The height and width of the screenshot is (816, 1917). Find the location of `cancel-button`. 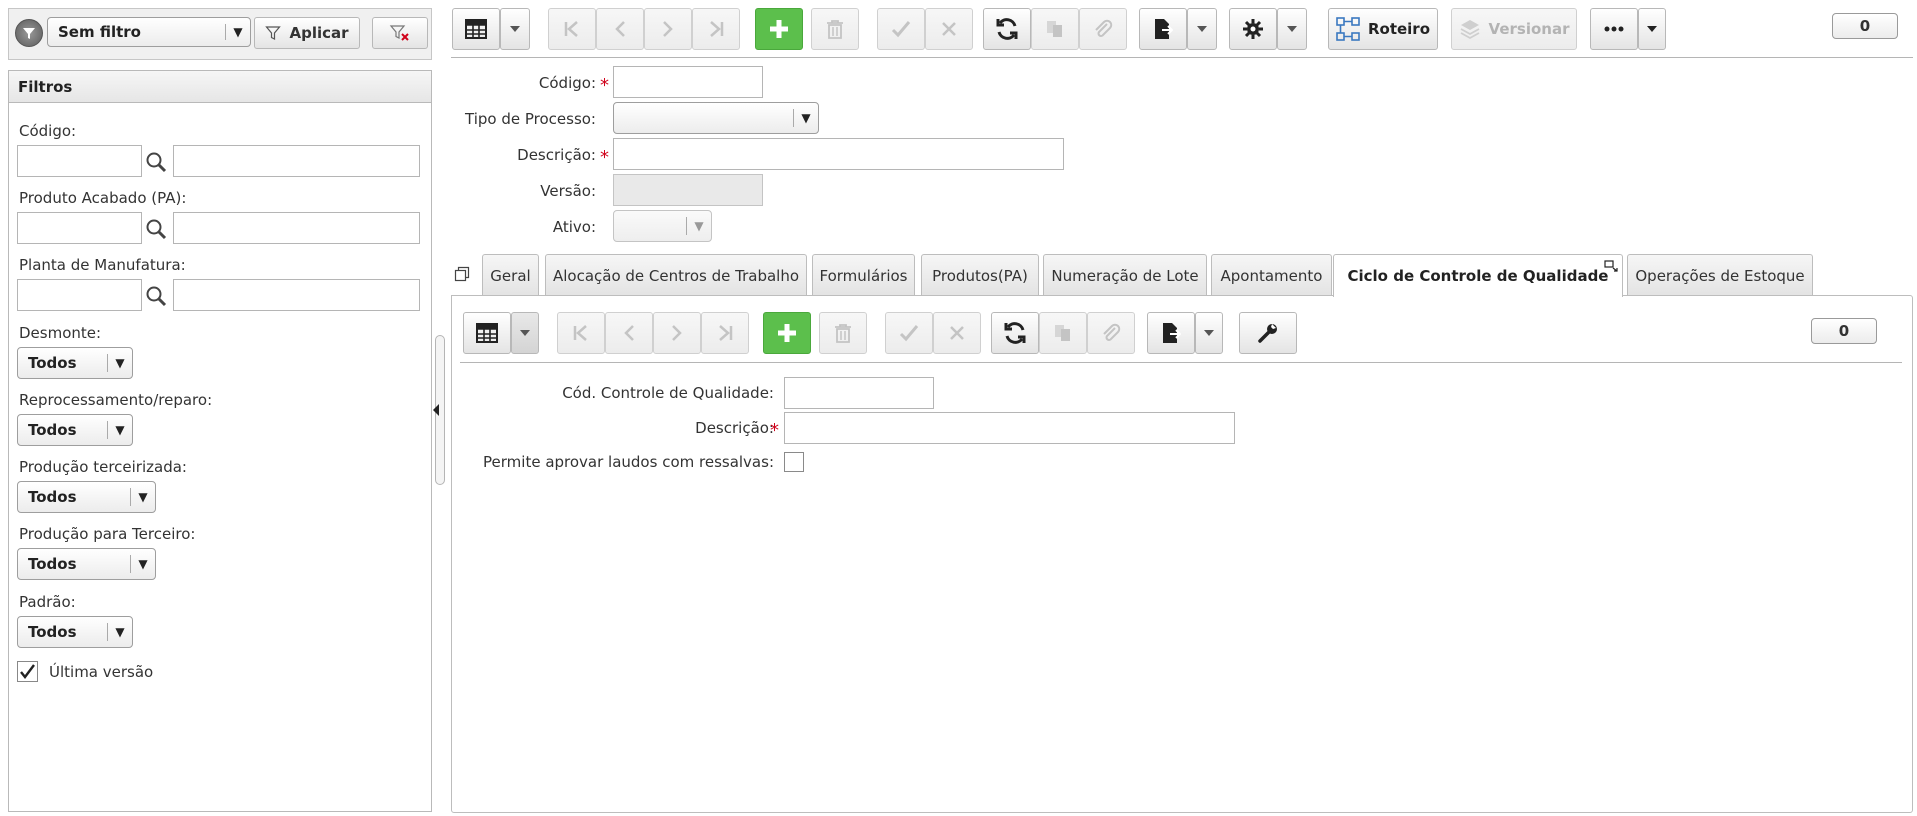

cancel-button is located at coordinates (949, 29).